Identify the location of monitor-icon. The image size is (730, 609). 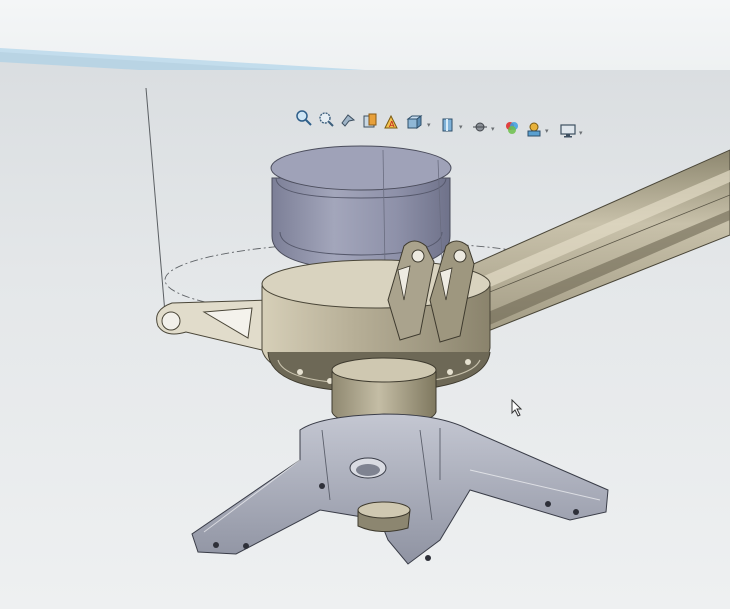
(568, 131).